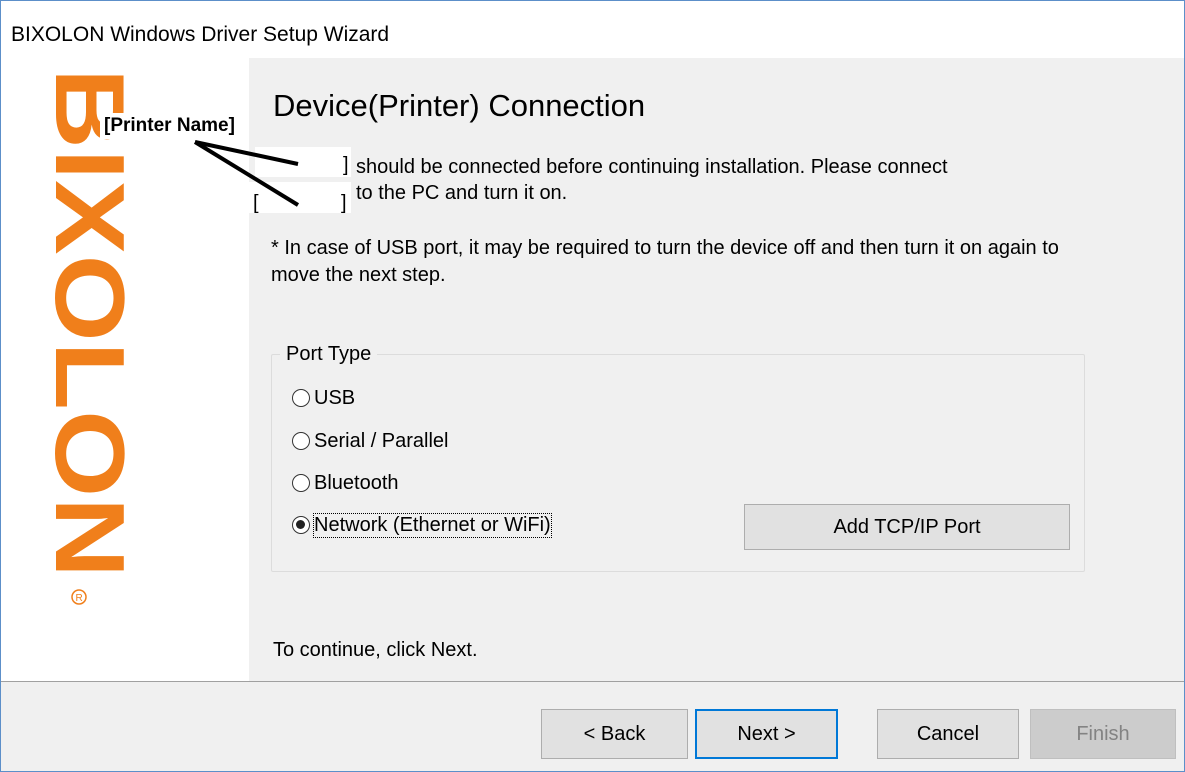 The width and height of the screenshot is (1185, 772). I want to click on back-button: < Back, so click(614, 734).